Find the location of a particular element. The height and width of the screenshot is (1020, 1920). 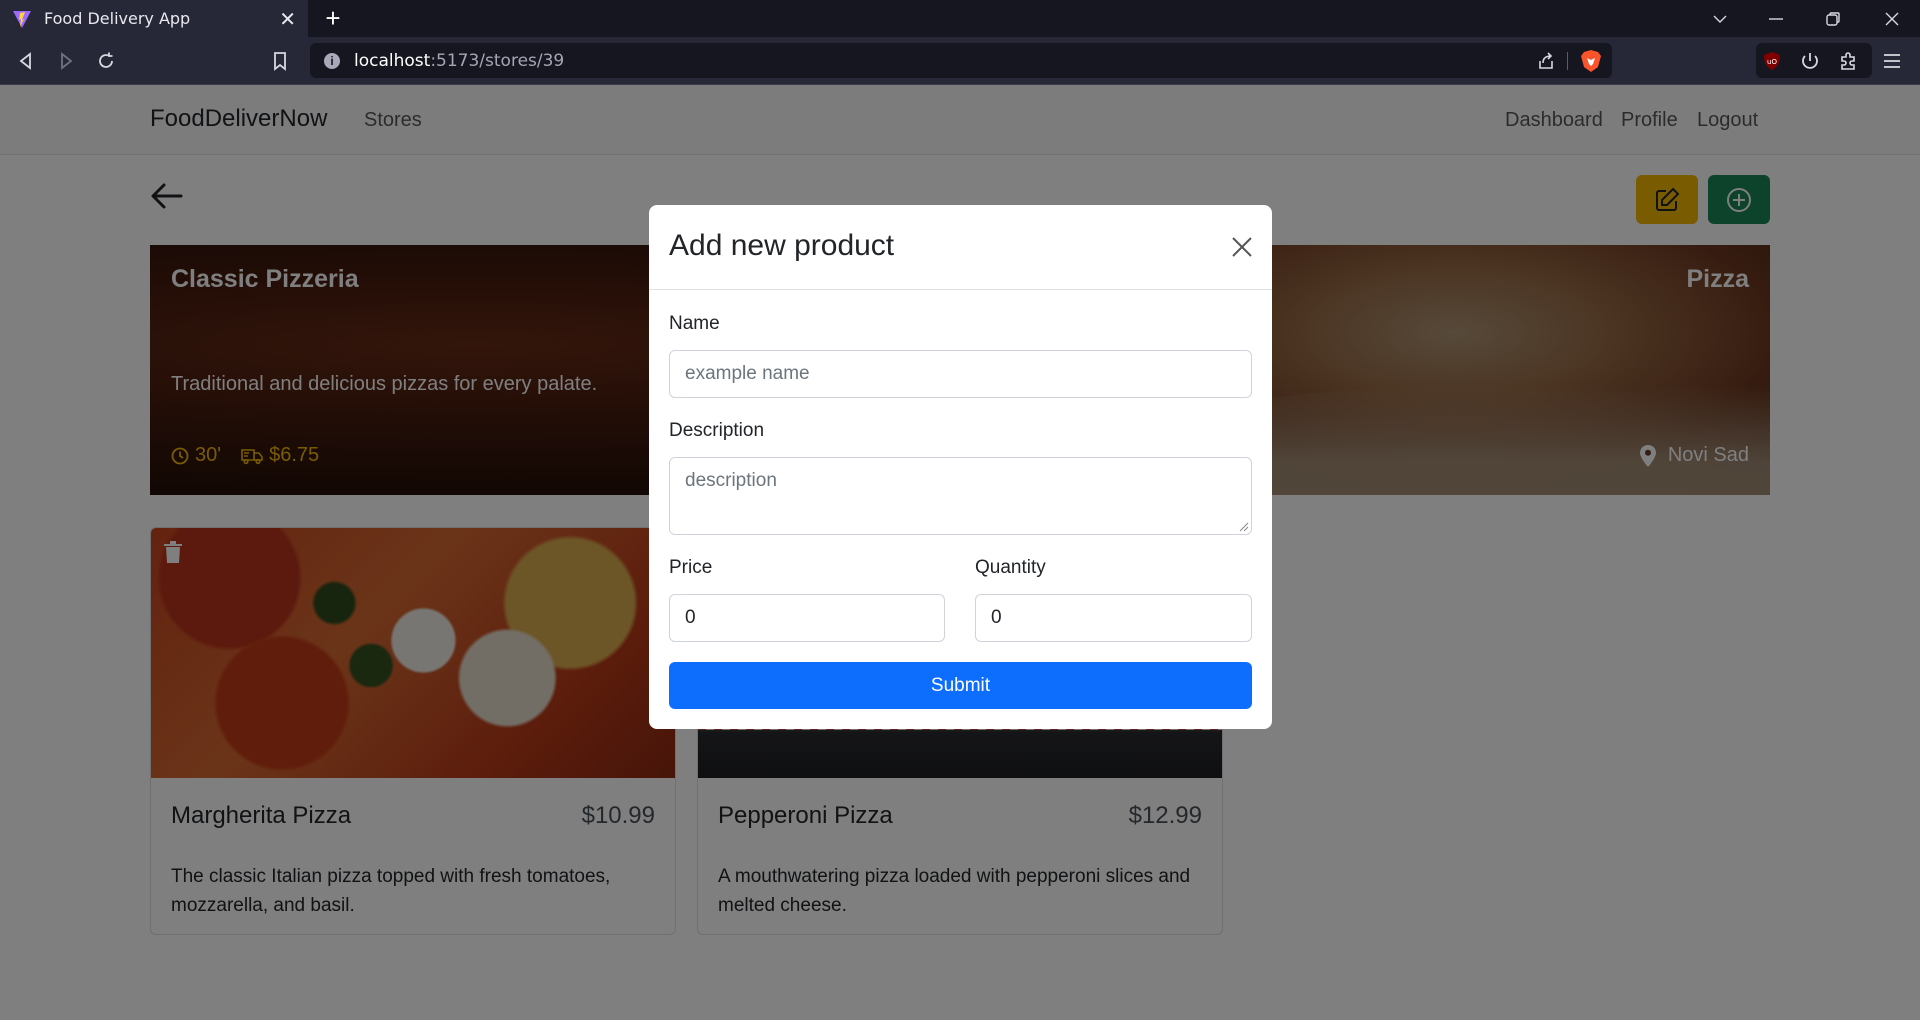

address-bar: i localhost:5173/stores/39 is located at coordinates (961, 60).